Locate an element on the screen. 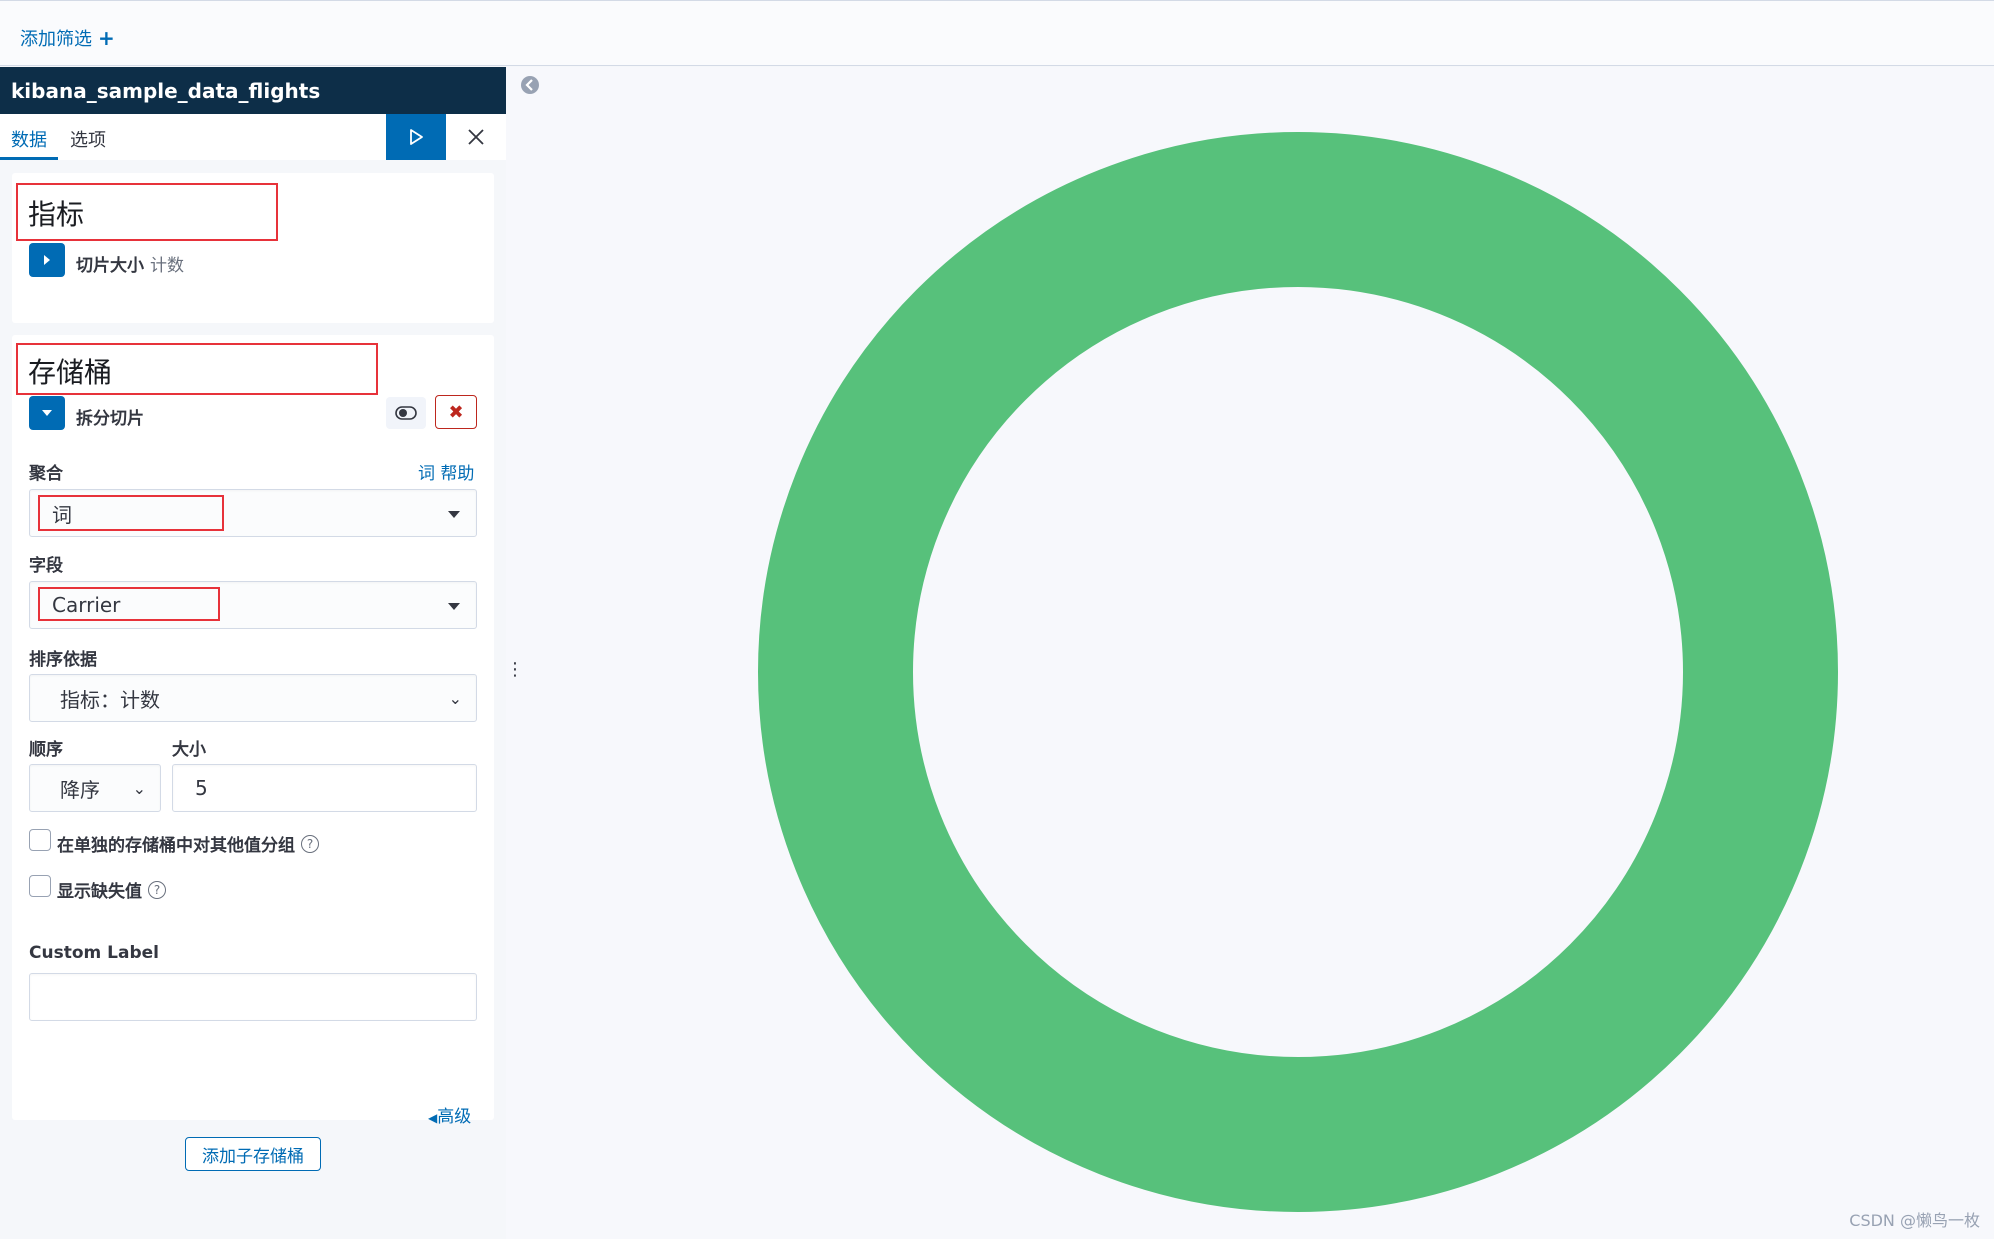 The height and width of the screenshot is (1239, 1994). close-icon is located at coordinates (476, 137).